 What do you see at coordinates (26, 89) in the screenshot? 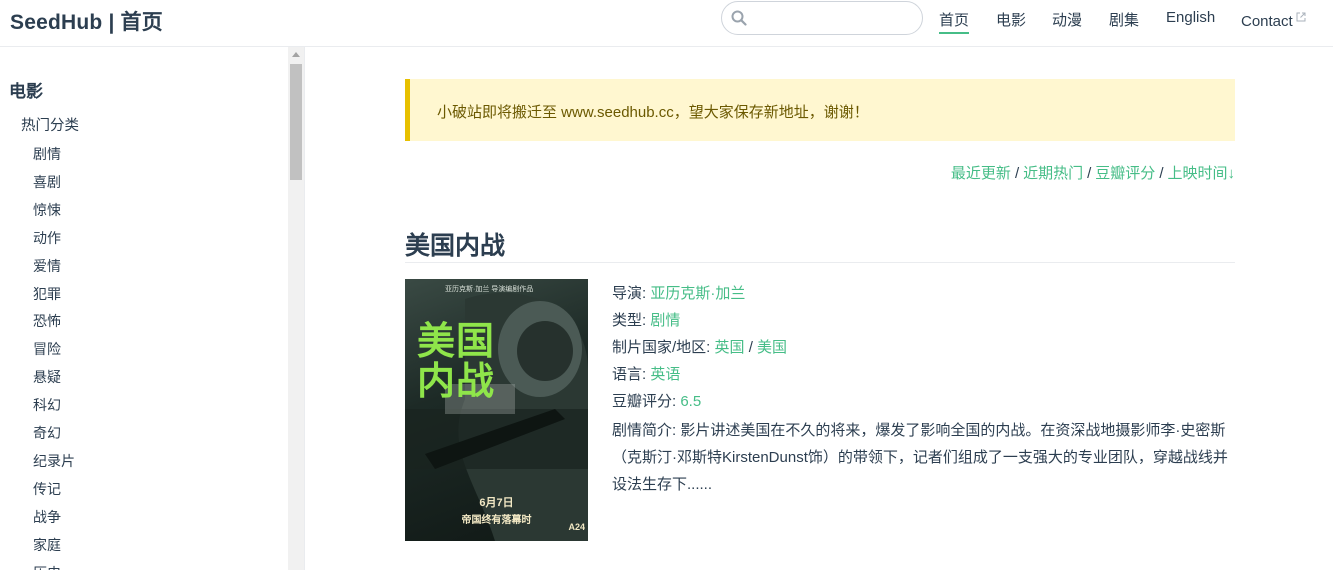
I see `sidebar-heading: 电影` at bounding box center [26, 89].